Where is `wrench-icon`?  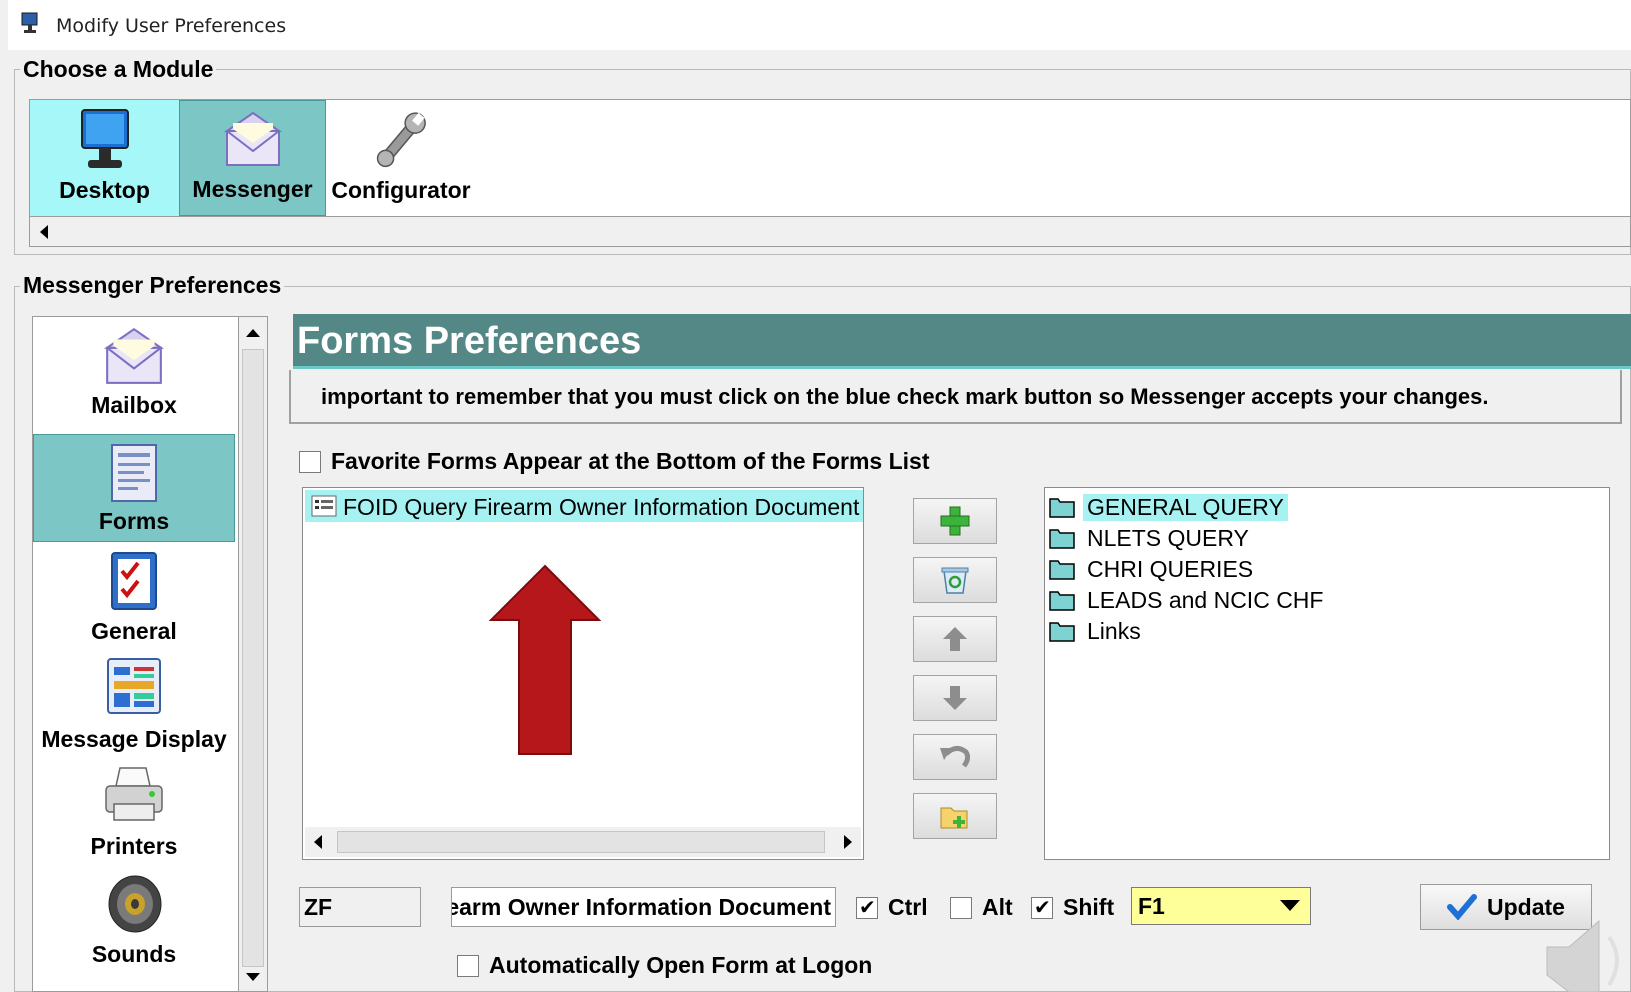 wrench-icon is located at coordinates (401, 140).